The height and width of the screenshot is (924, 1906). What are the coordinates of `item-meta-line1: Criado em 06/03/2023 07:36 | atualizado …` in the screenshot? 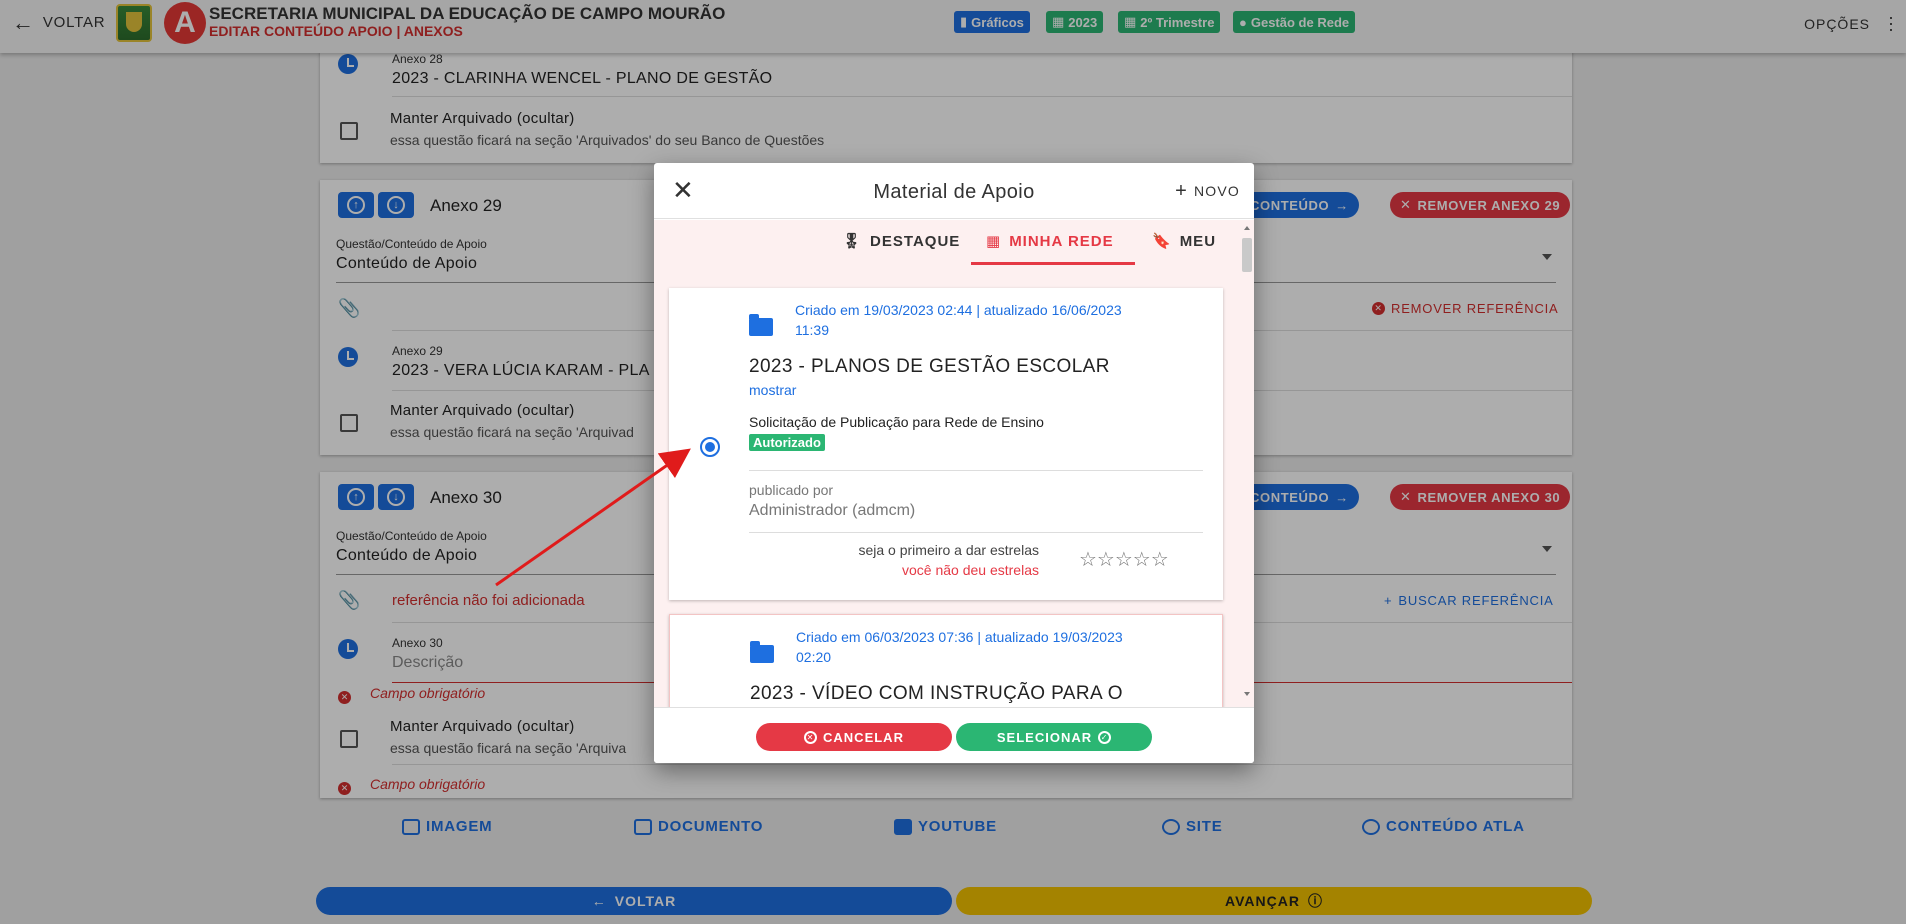 It's located at (959, 637).